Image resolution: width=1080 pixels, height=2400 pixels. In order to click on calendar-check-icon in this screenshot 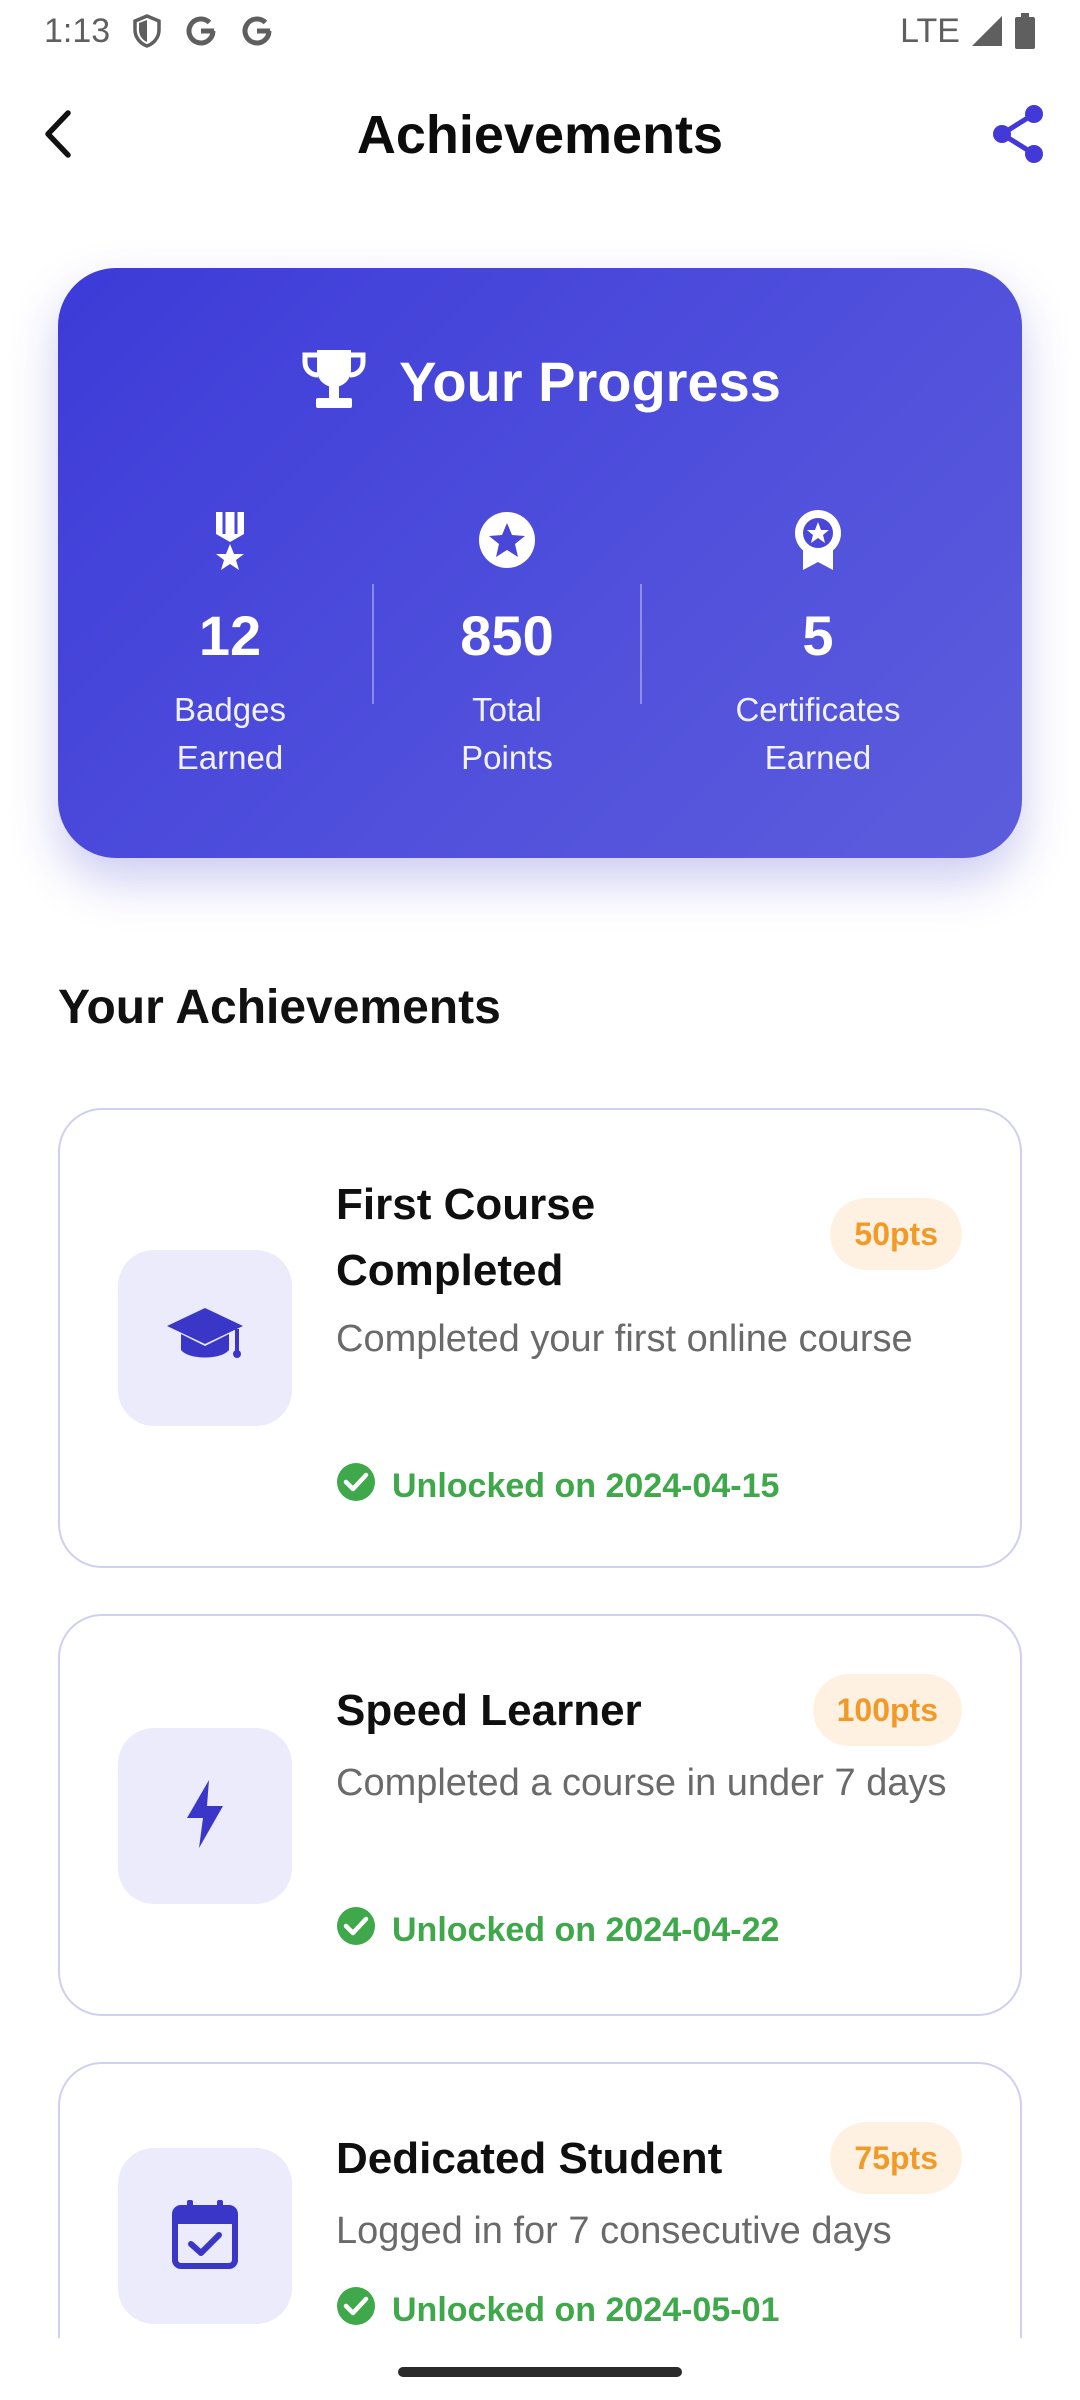, I will do `click(205, 2236)`.